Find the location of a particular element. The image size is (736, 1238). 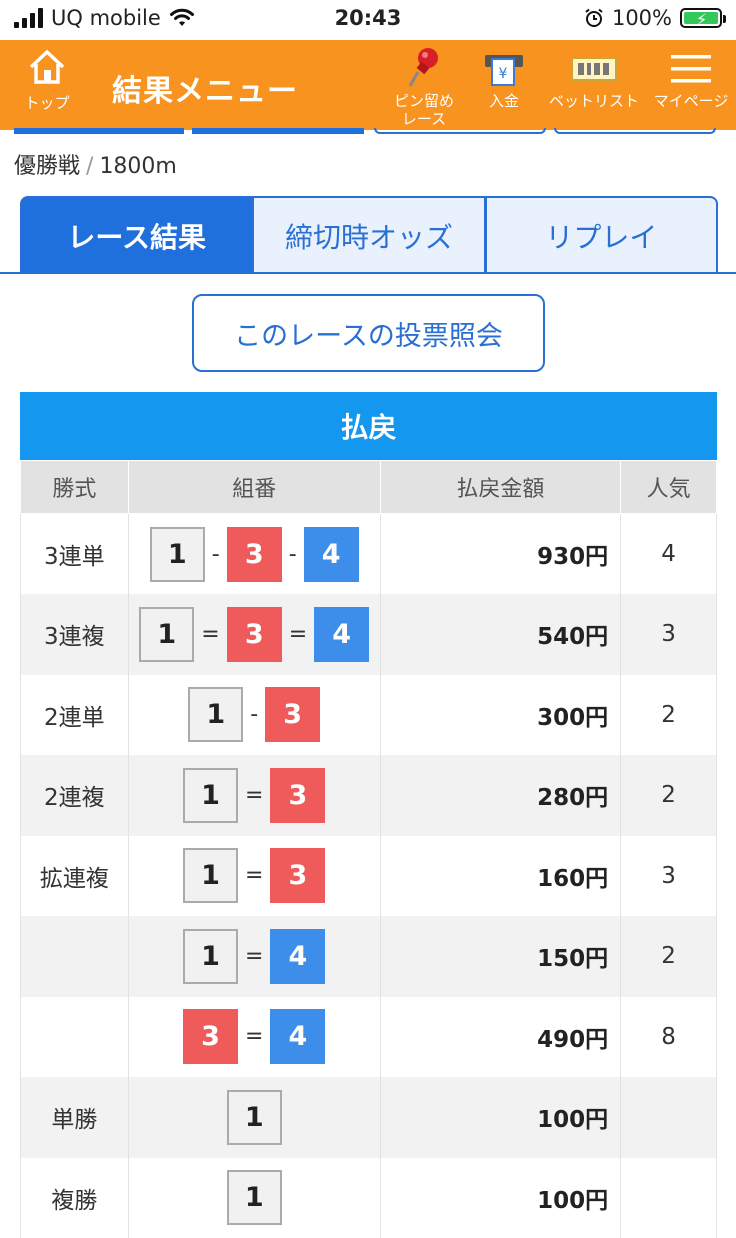

race-name: 優勝戦 is located at coordinates (47, 166).